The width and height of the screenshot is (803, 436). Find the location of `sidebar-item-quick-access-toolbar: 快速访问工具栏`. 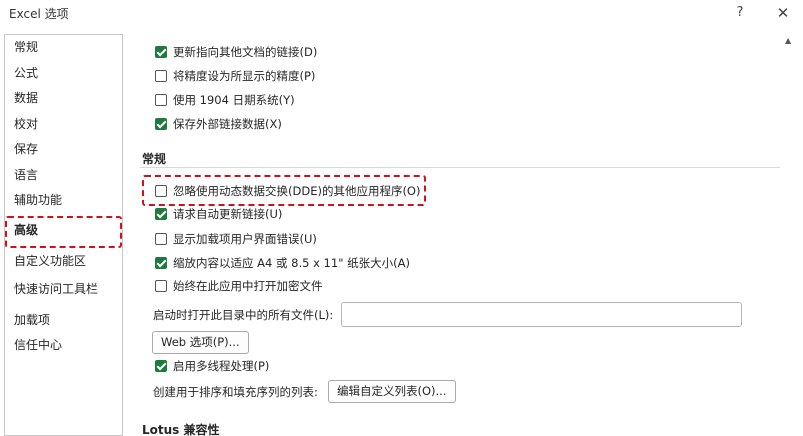

sidebar-item-quick-access-toolbar: 快速访问工具栏 is located at coordinates (56, 289).